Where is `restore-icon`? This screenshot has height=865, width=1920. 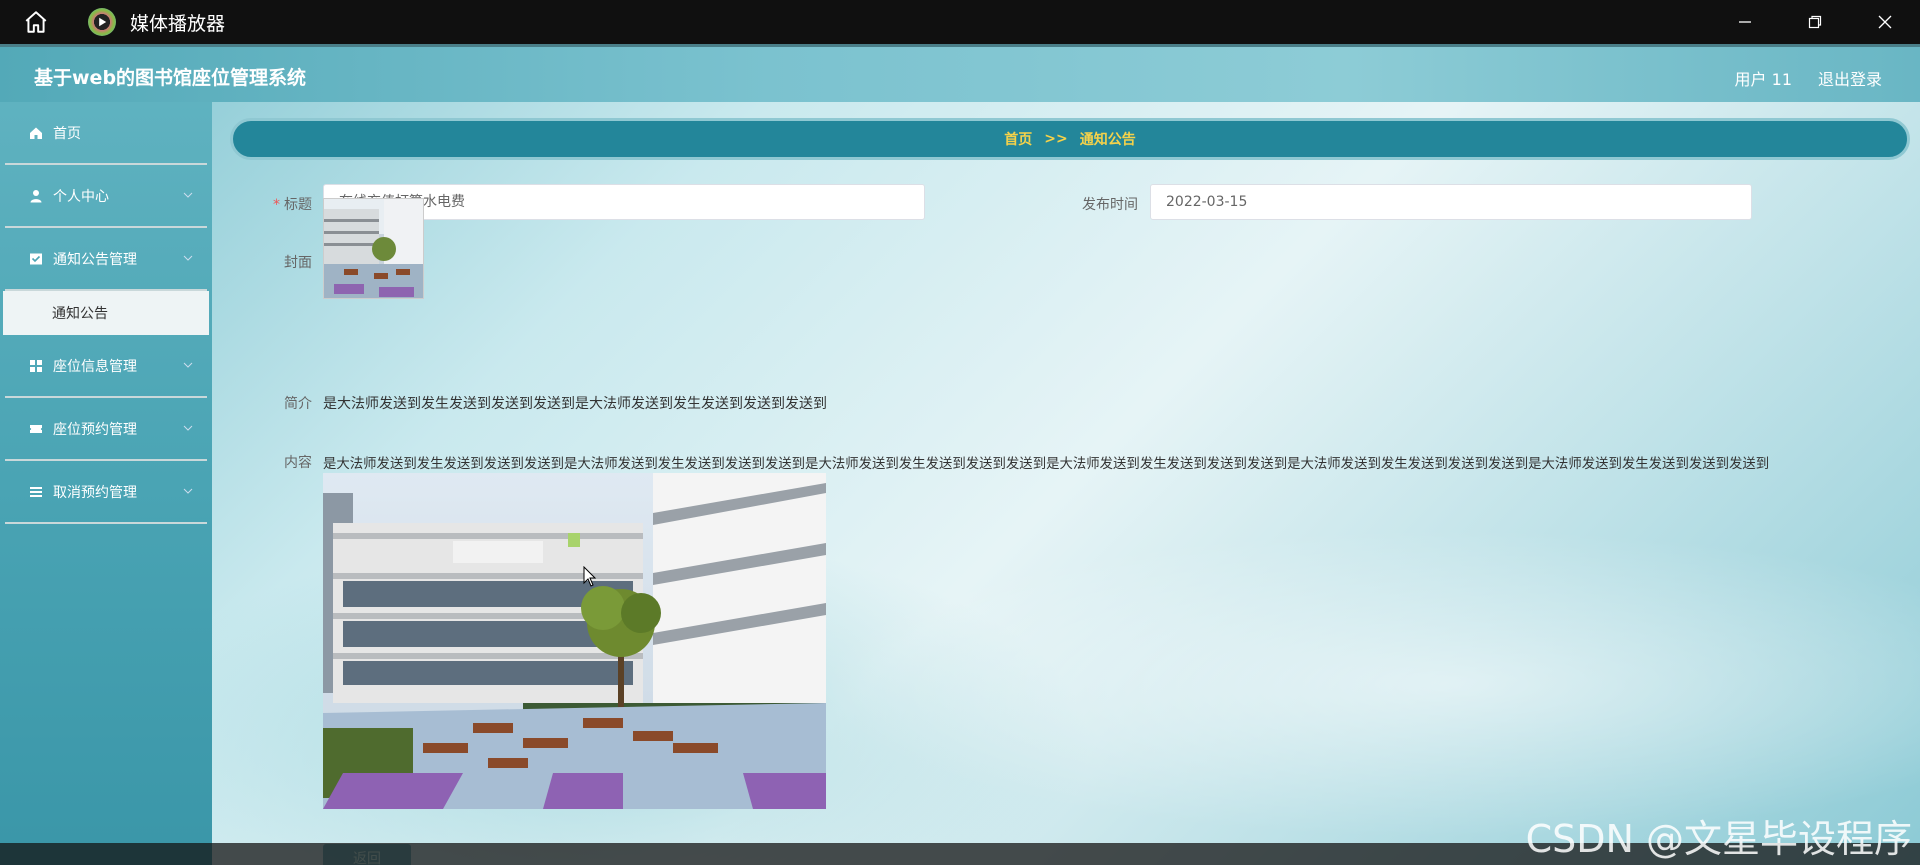
restore-icon is located at coordinates (1815, 22).